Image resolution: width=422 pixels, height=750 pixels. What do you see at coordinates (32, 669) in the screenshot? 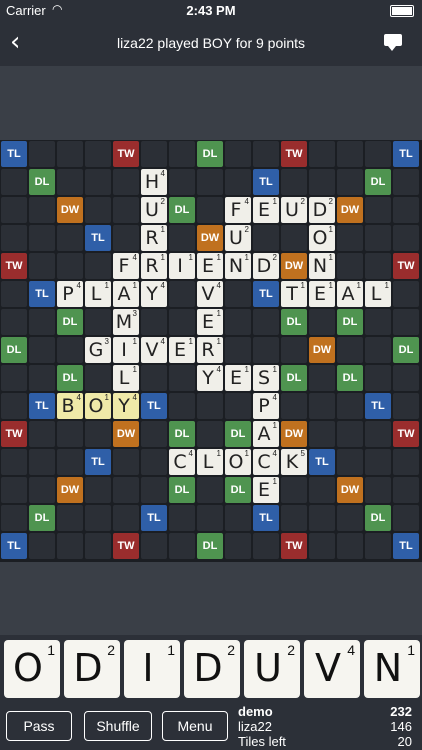
I see `rack-tile: O1` at bounding box center [32, 669].